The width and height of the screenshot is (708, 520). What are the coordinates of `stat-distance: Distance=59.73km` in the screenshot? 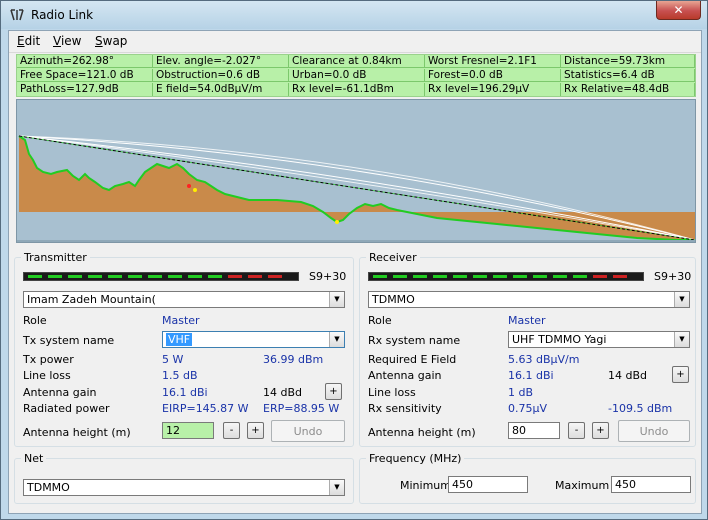 It's located at (628, 61).